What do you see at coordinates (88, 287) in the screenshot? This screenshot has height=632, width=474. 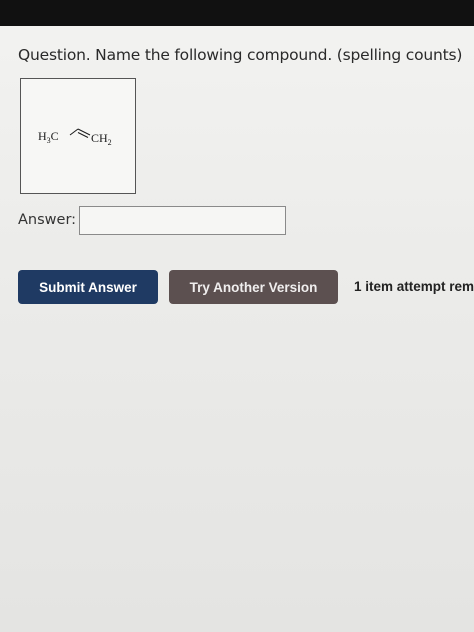 I see `submit-answer-button: Submit Answer` at bounding box center [88, 287].